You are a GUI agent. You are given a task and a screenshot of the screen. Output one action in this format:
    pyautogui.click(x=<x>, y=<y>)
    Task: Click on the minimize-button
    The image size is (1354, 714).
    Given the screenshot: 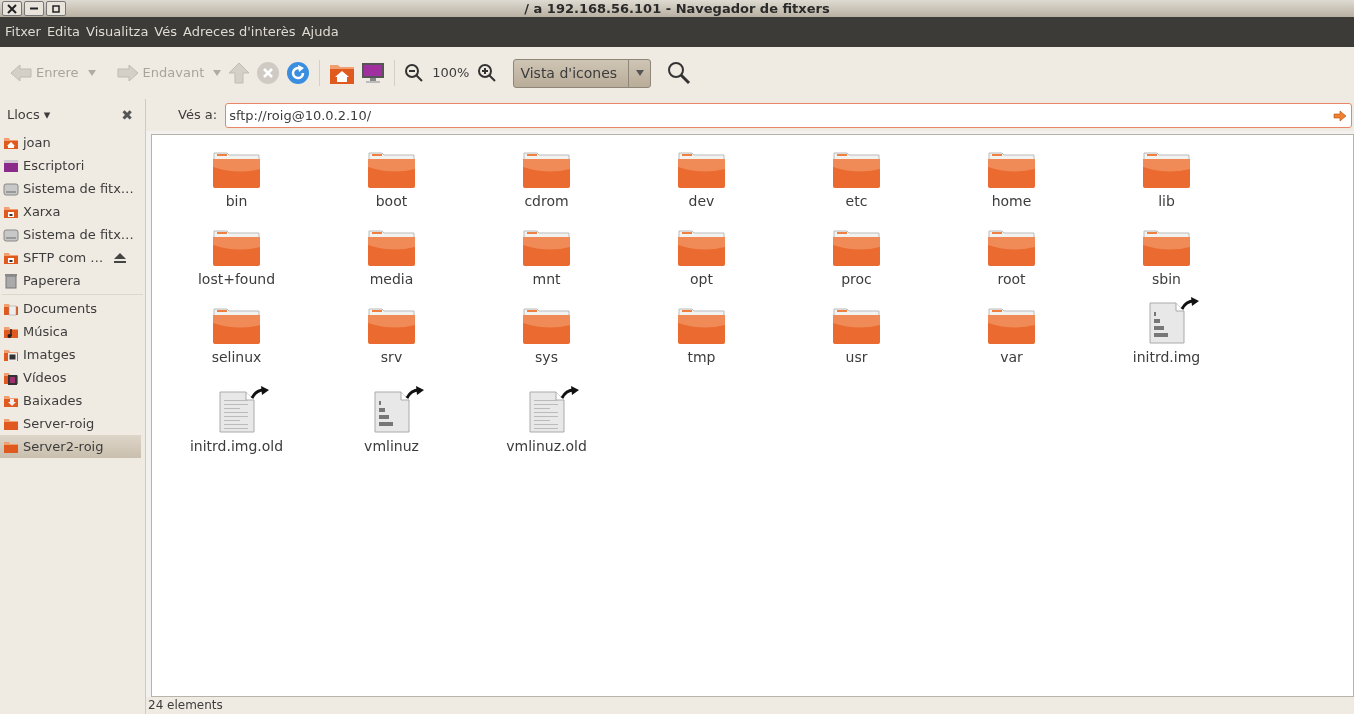 What is the action you would take?
    pyautogui.click(x=34, y=8)
    